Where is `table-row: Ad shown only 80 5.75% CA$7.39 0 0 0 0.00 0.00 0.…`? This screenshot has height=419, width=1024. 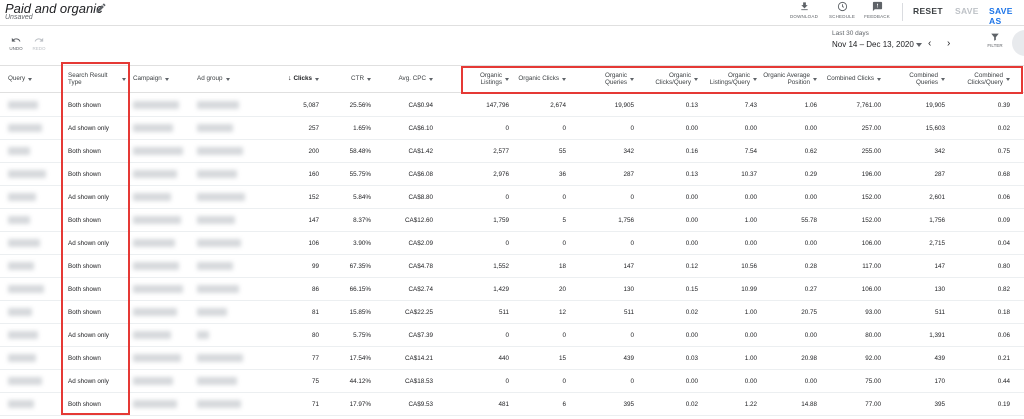
table-row: Ad shown only 80 5.75% CA$7.39 0 0 0 0.00 0.00 0.… is located at coordinates (512, 335).